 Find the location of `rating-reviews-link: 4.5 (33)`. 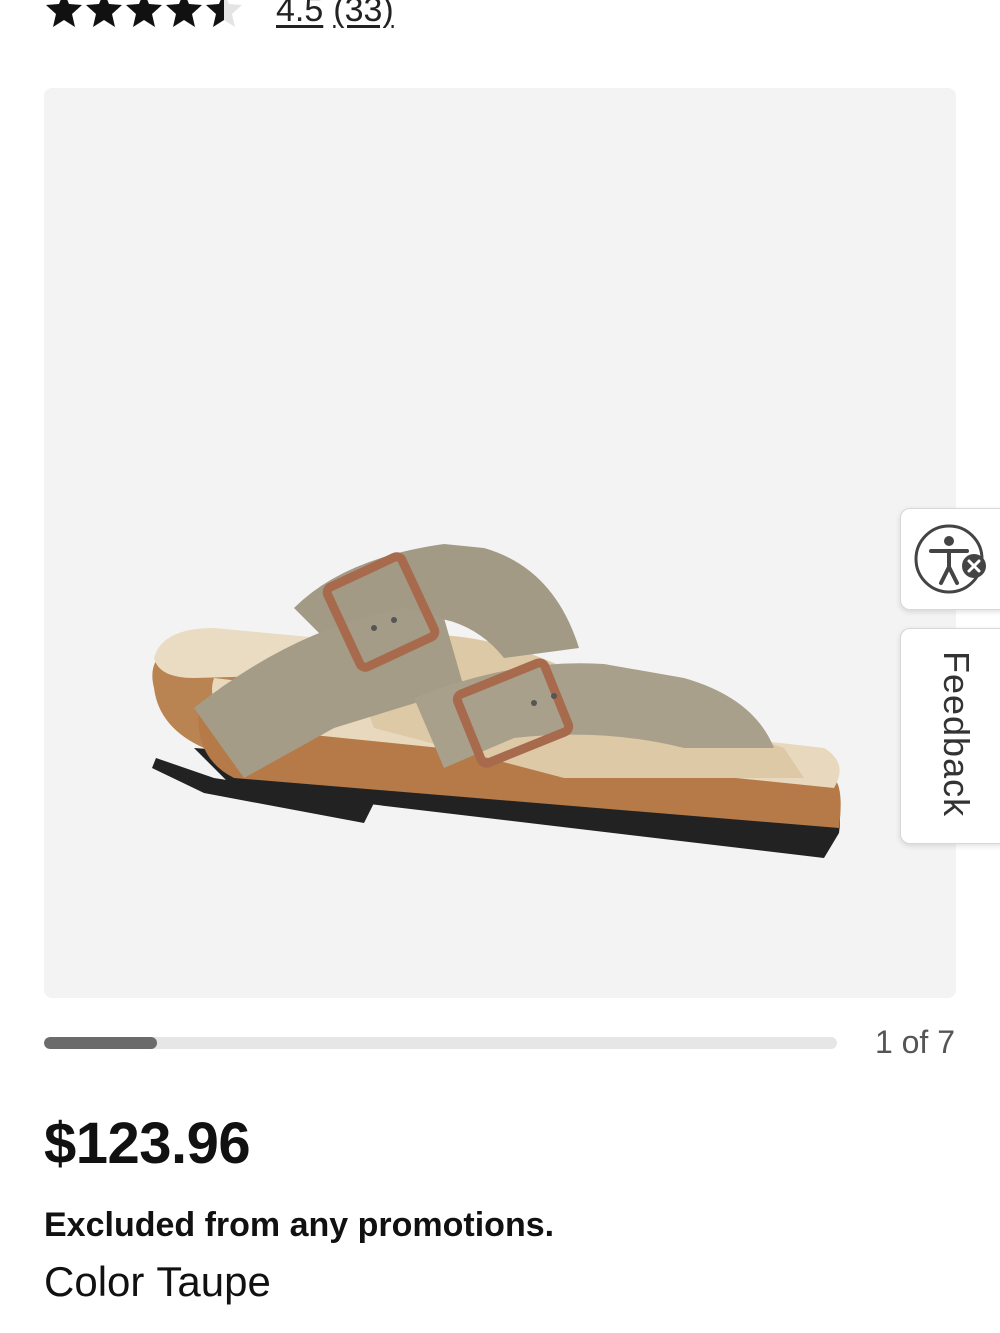

rating-reviews-link: 4.5 (33) is located at coordinates (340, 15).